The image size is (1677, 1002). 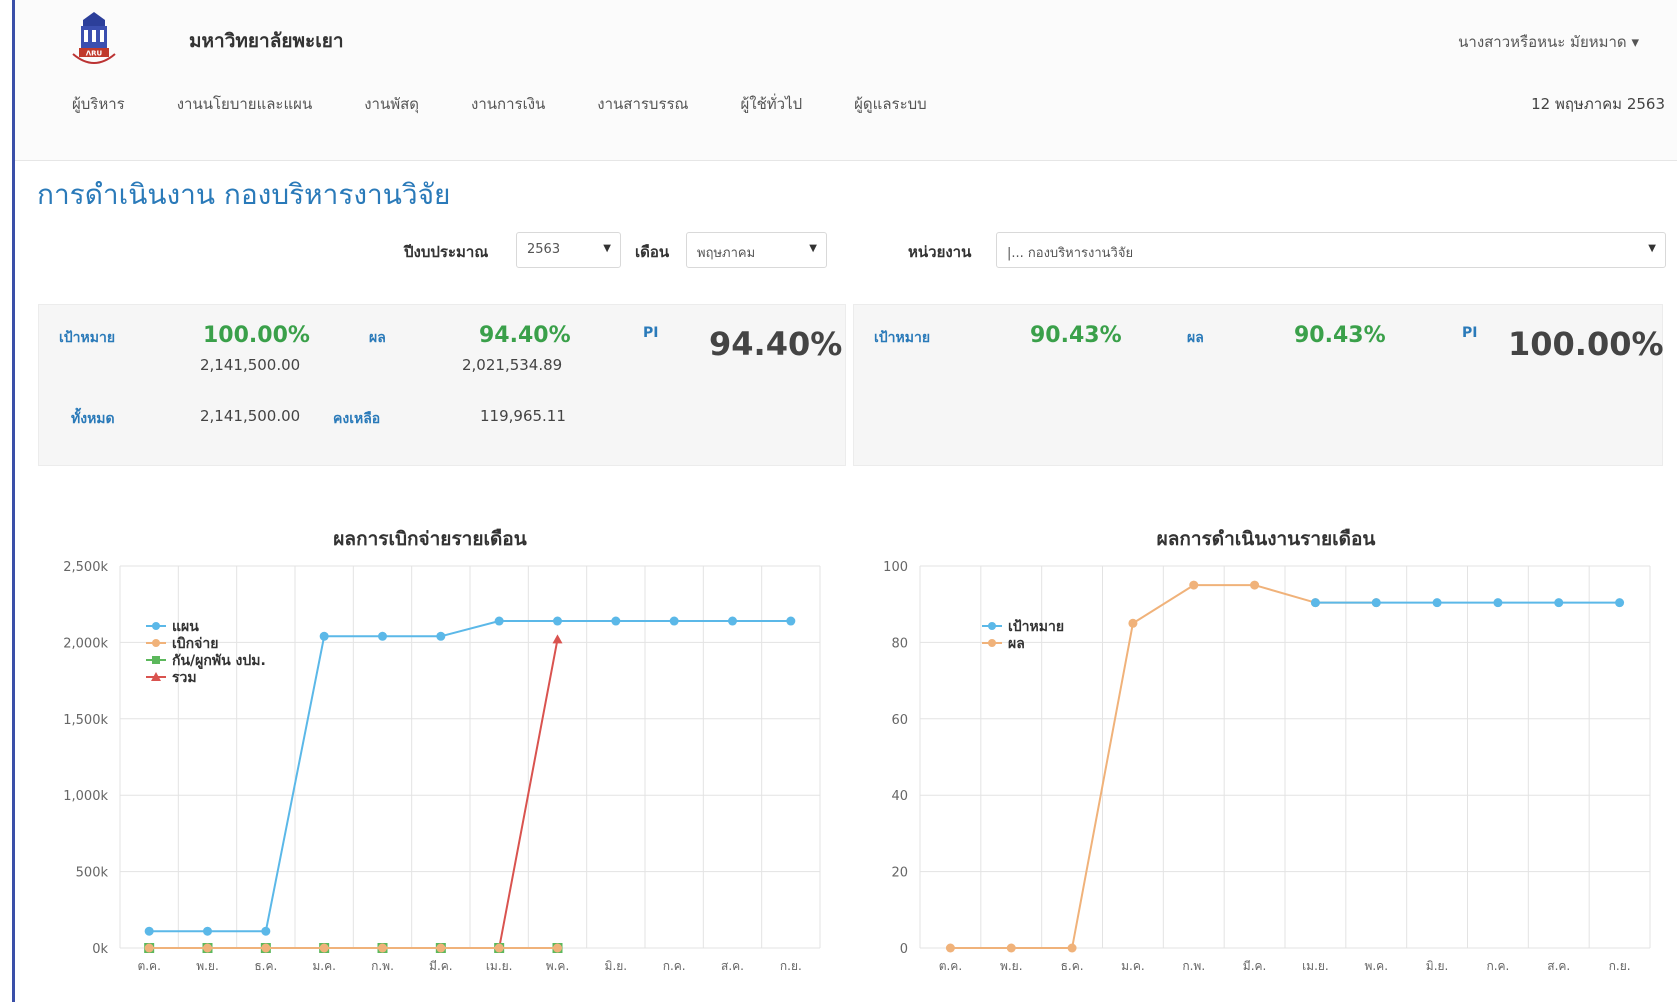 What do you see at coordinates (568, 250) in the screenshot?
I see `year-select: 2563 ▼` at bounding box center [568, 250].